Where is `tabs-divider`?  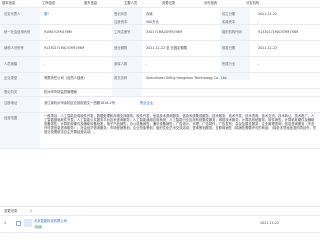
tabs-divider is located at coordinates (160, 7).